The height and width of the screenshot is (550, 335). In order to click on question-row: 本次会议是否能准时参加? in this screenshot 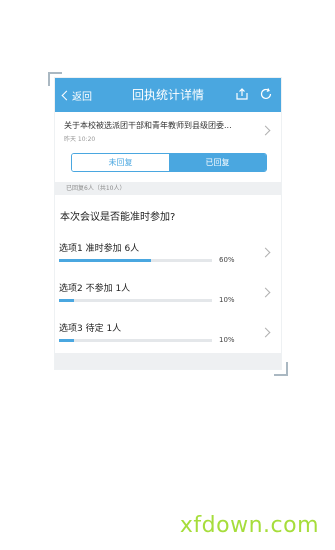, I will do `click(168, 214)`.